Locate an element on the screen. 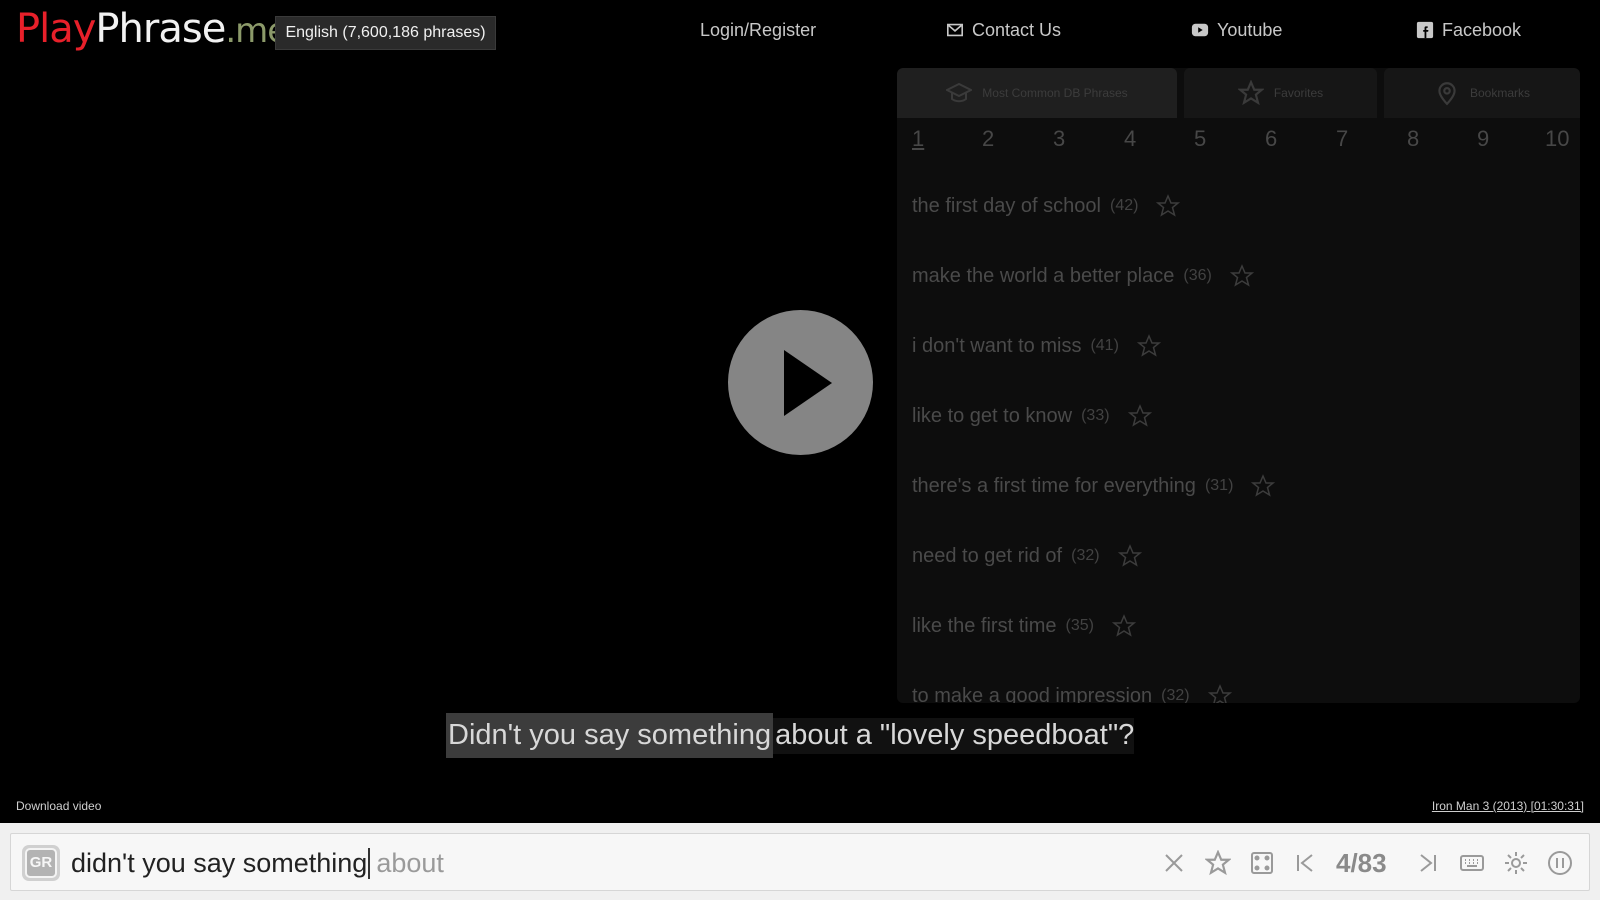 This screenshot has width=1600, height=900. phrase-text: need to get rid of is located at coordinates (987, 556).